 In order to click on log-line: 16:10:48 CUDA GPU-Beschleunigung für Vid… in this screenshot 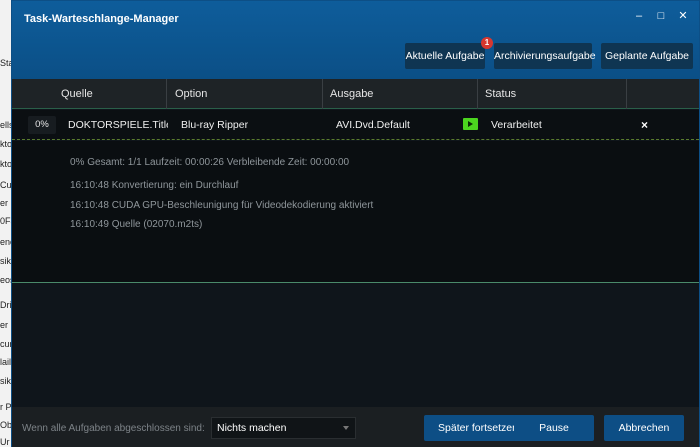, I will do `click(222, 205)`.